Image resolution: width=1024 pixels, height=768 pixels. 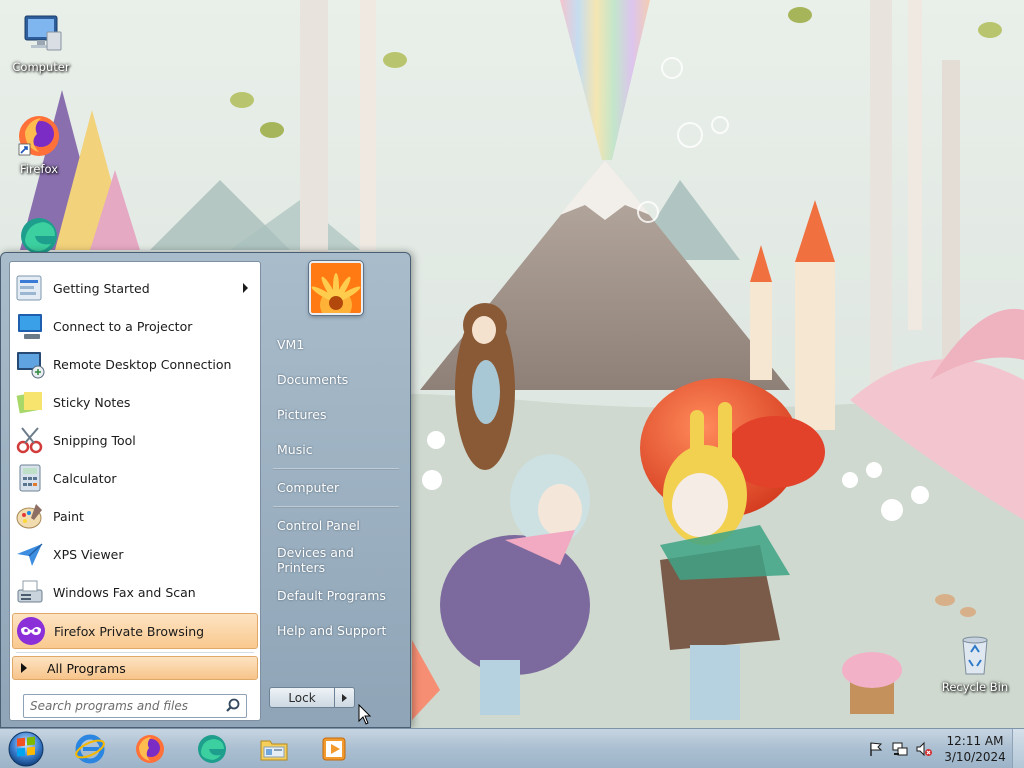 What do you see at coordinates (30, 478) in the screenshot?
I see `calculator-icon` at bounding box center [30, 478].